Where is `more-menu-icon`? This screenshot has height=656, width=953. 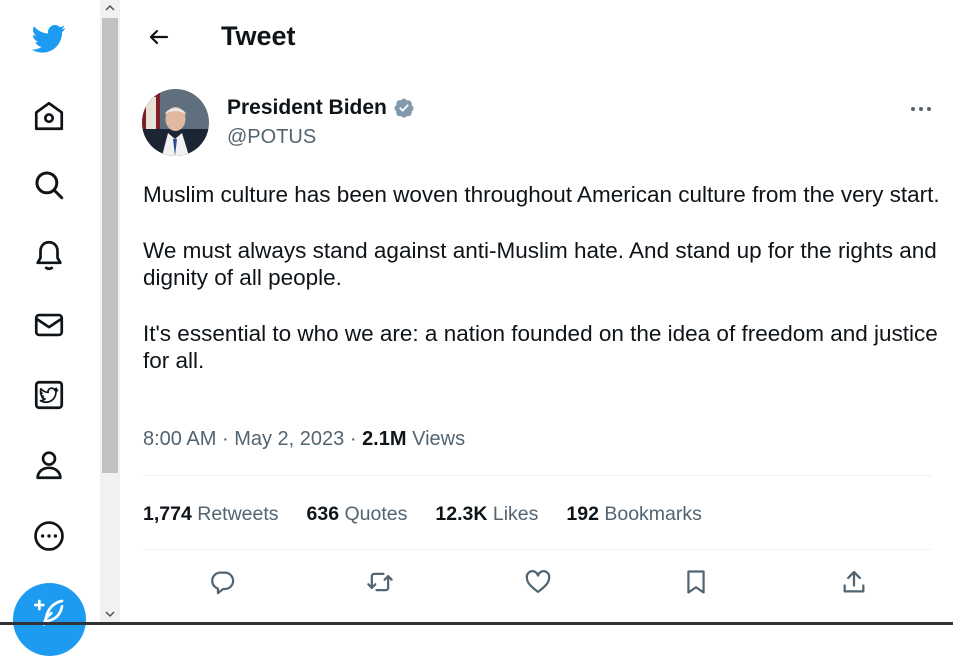 more-menu-icon is located at coordinates (49, 536).